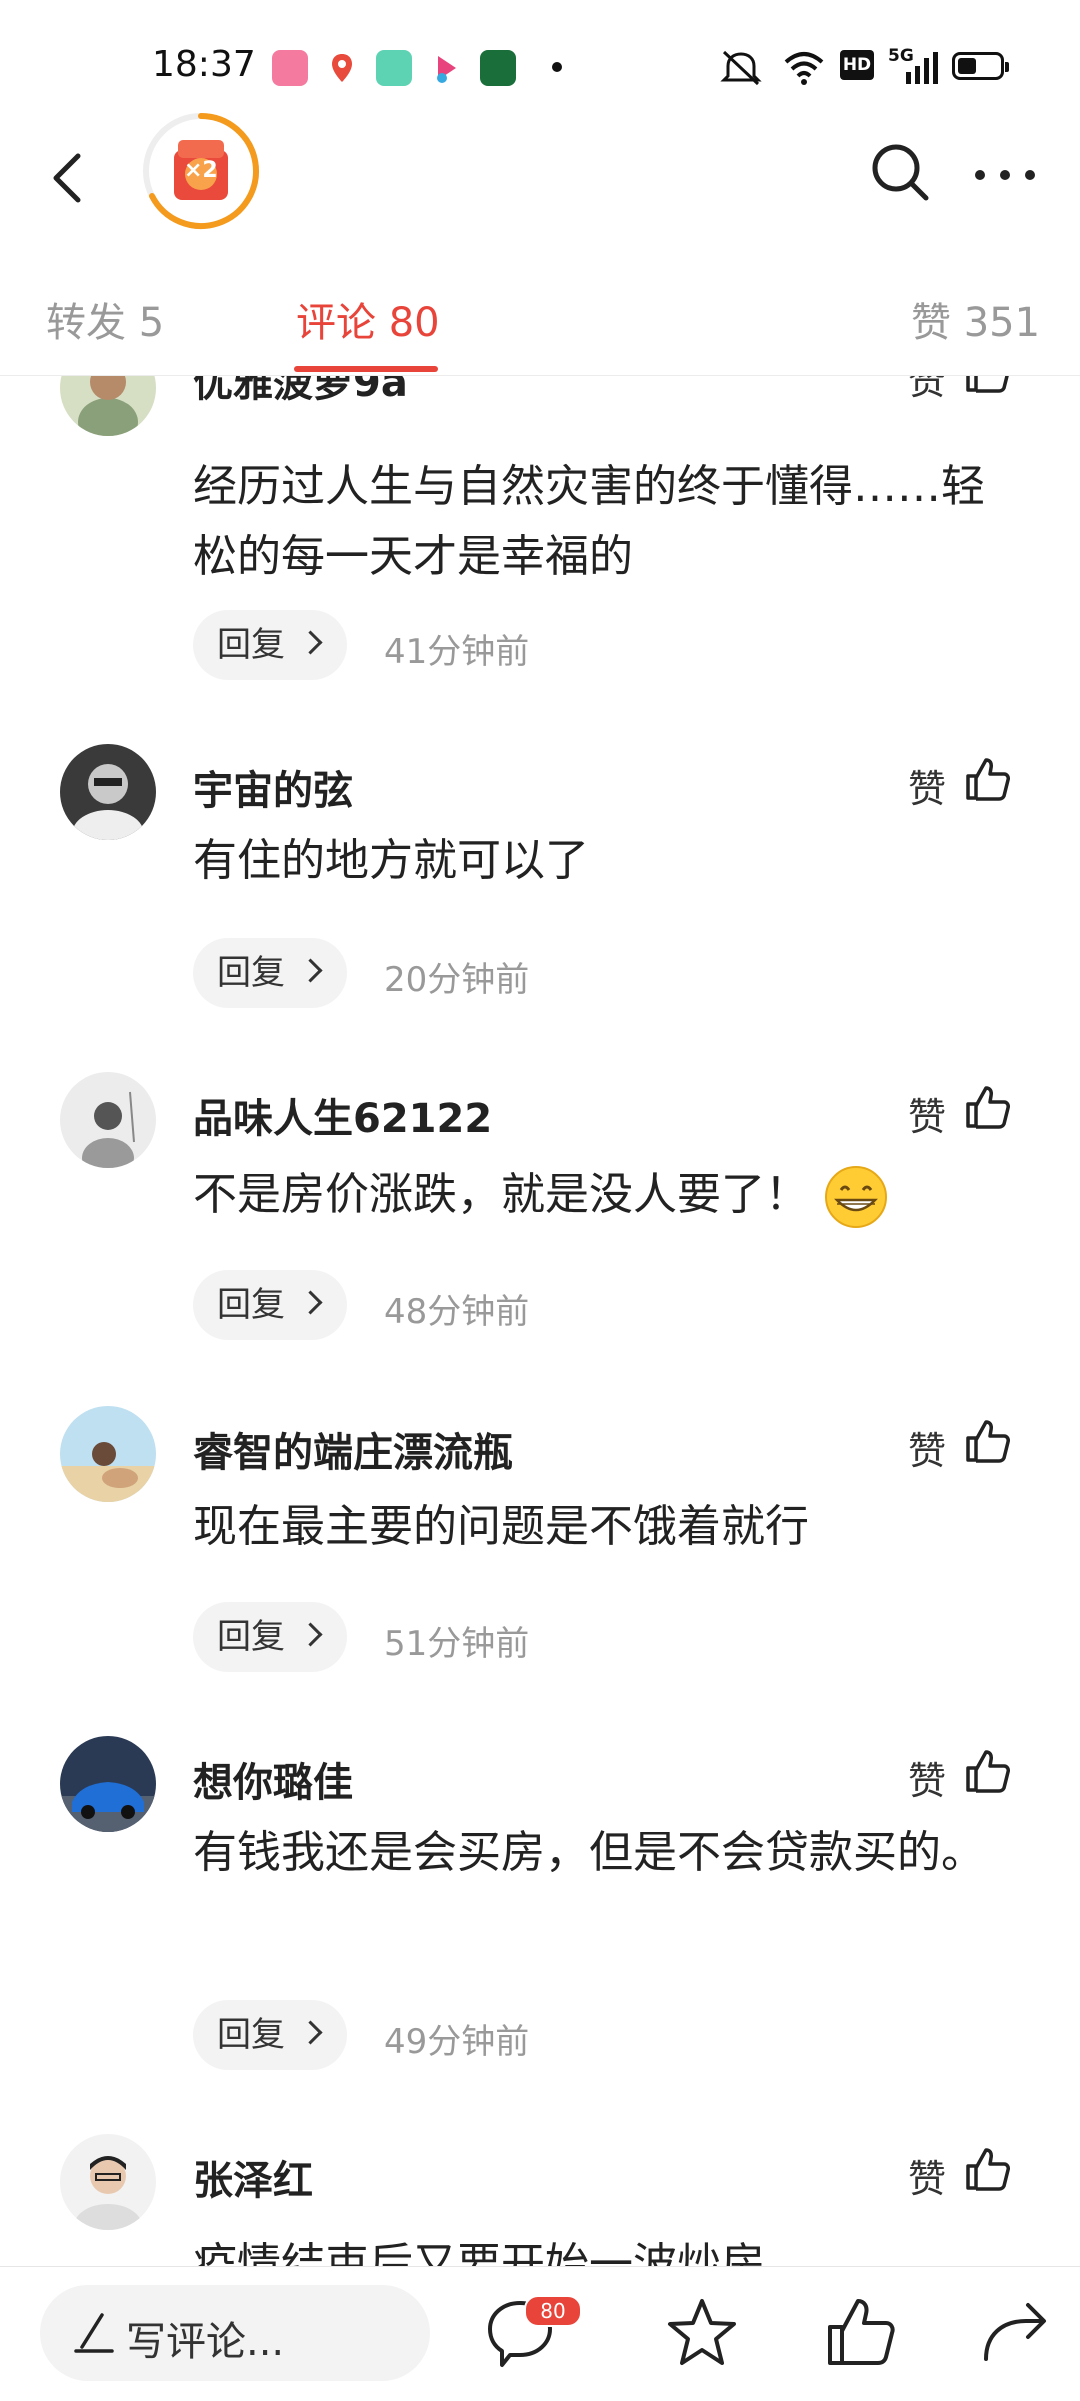  What do you see at coordinates (457, 1644) in the screenshot?
I see `comment-time: 51分钟前` at bounding box center [457, 1644].